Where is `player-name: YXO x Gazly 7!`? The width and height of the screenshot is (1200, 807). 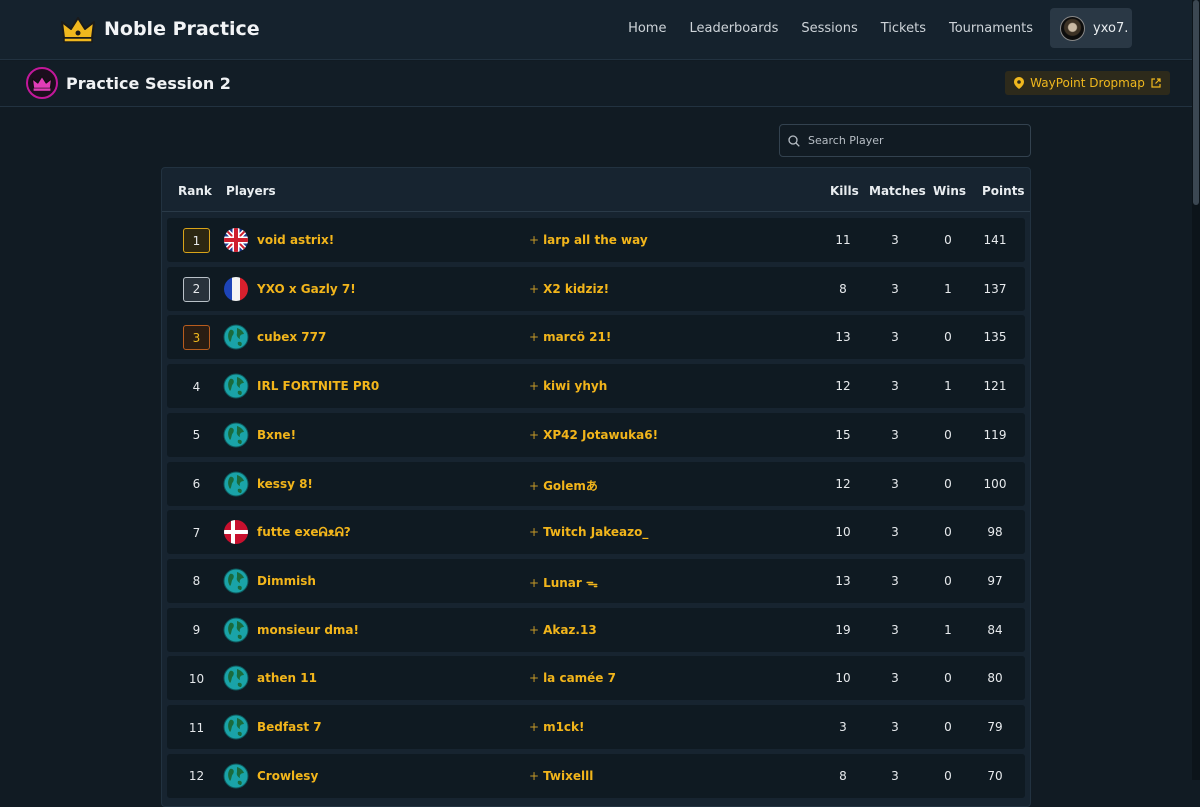 player-name: YXO x Gazly 7! is located at coordinates (306, 289).